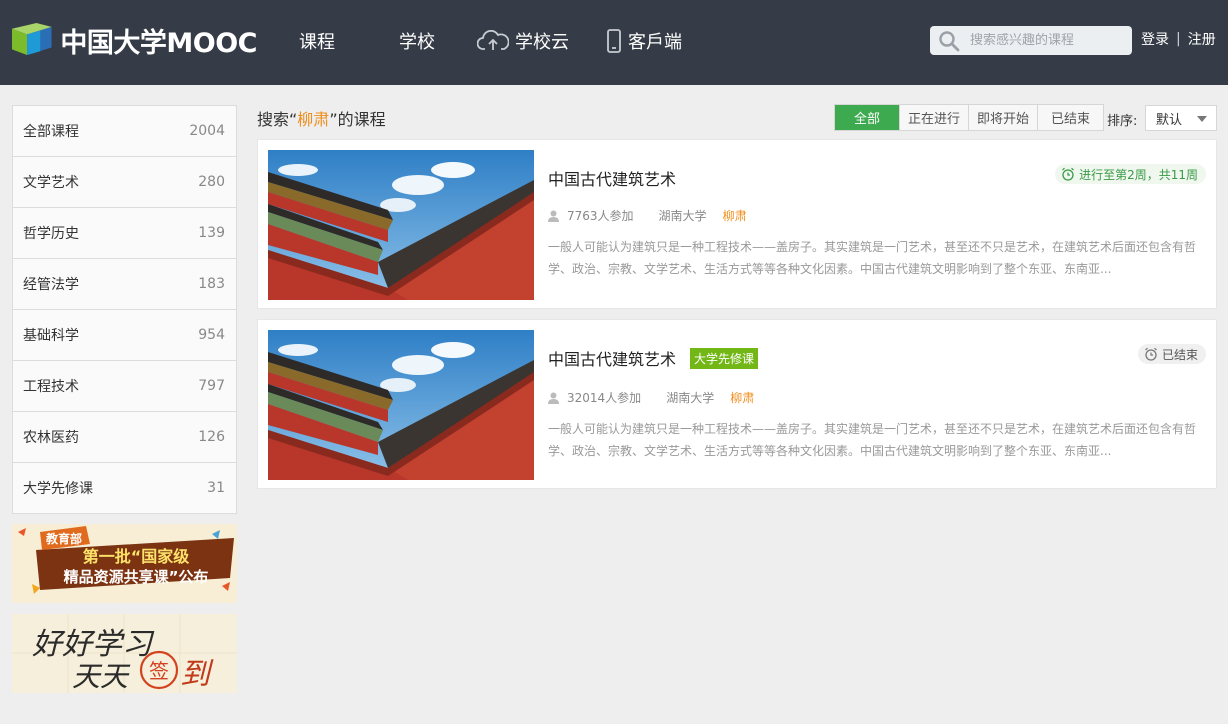  What do you see at coordinates (211, 386) in the screenshot?
I see `category-count: 797` at bounding box center [211, 386].